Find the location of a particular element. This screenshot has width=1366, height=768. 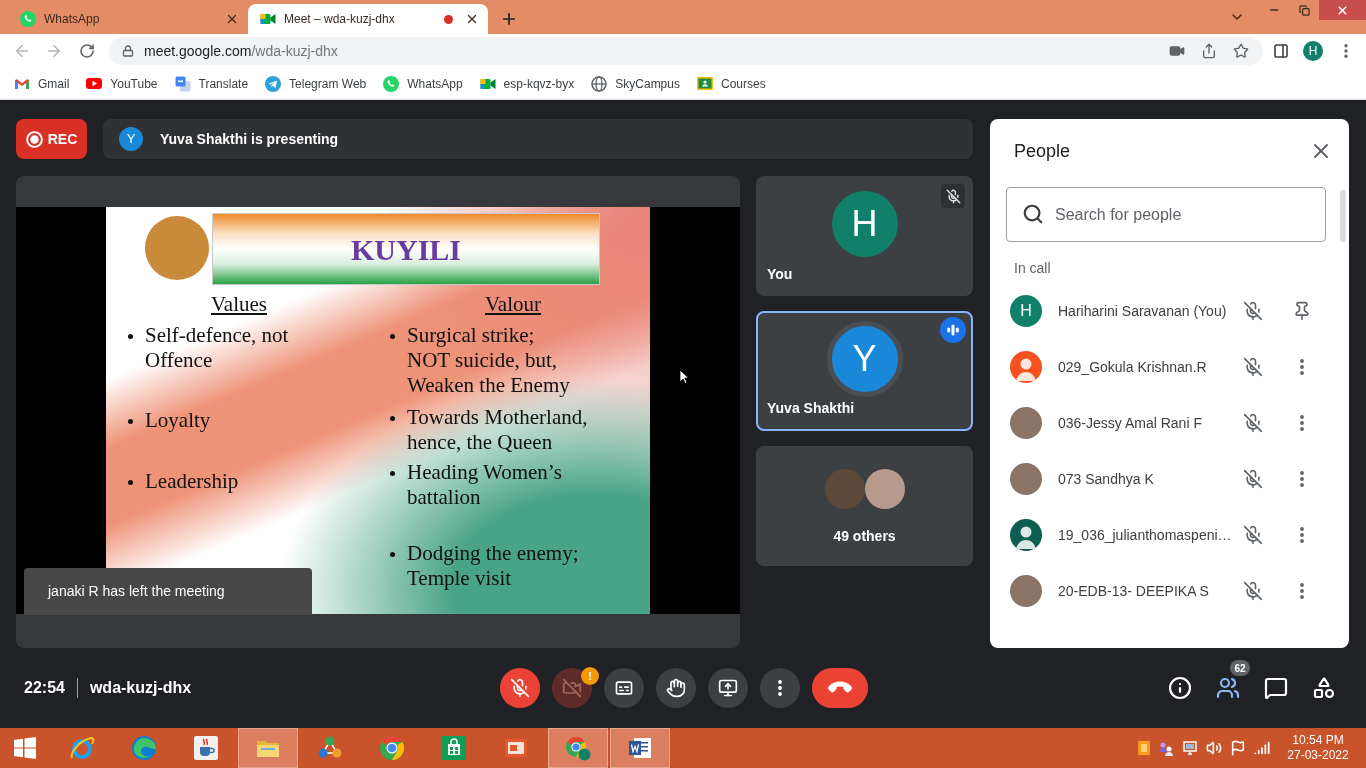

menu-icon is located at coordinates (1346, 51).